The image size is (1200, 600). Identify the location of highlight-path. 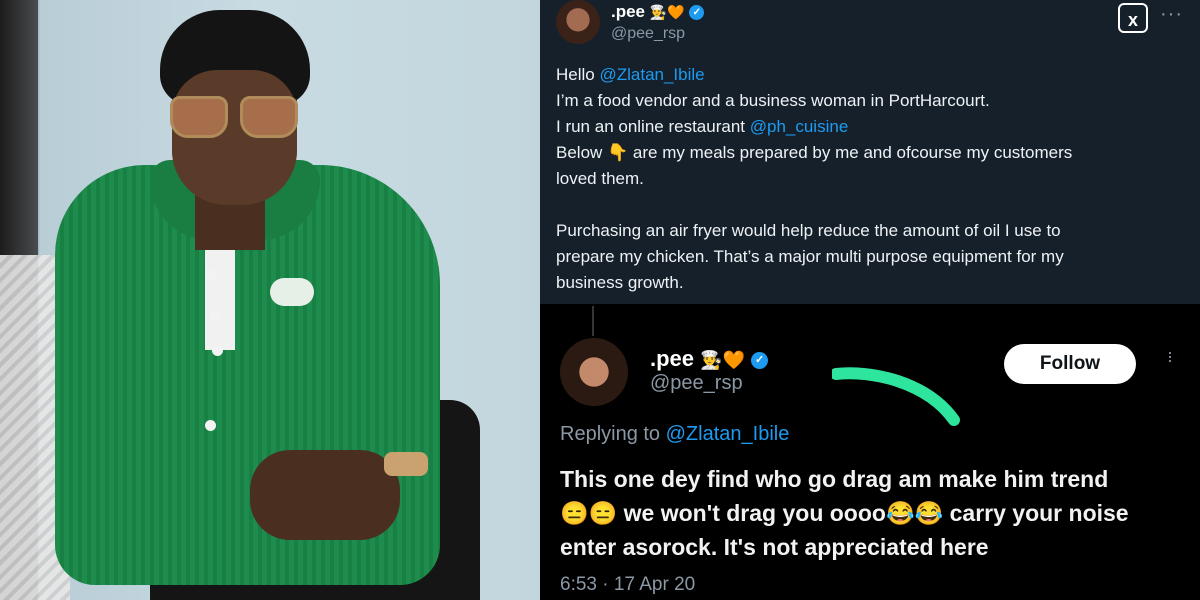
(896, 396).